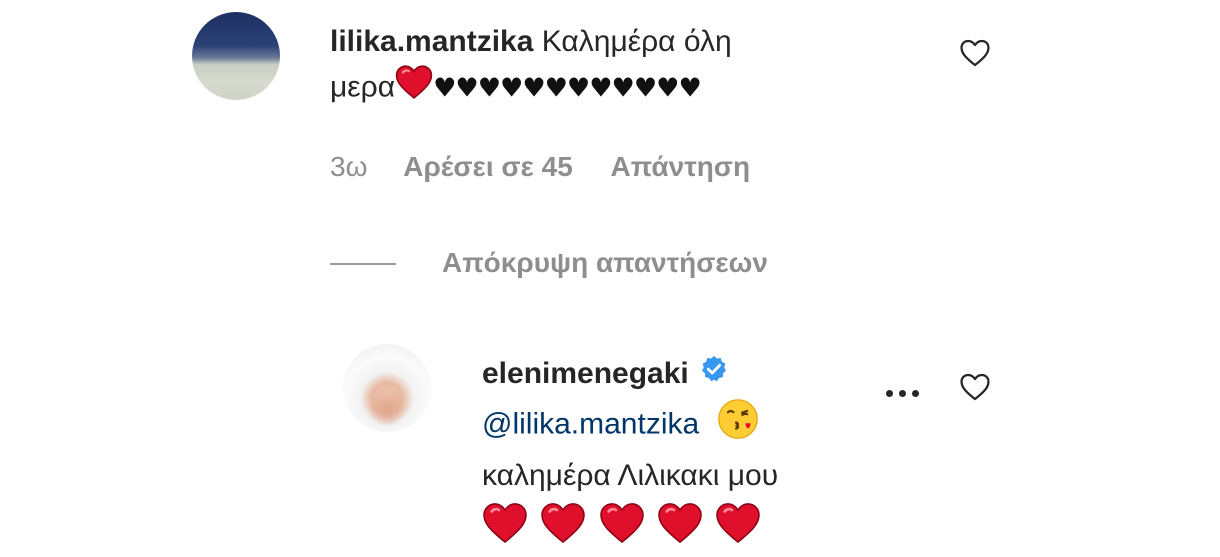  I want to click on comment-2-username: elenimenegaki, so click(585, 373).